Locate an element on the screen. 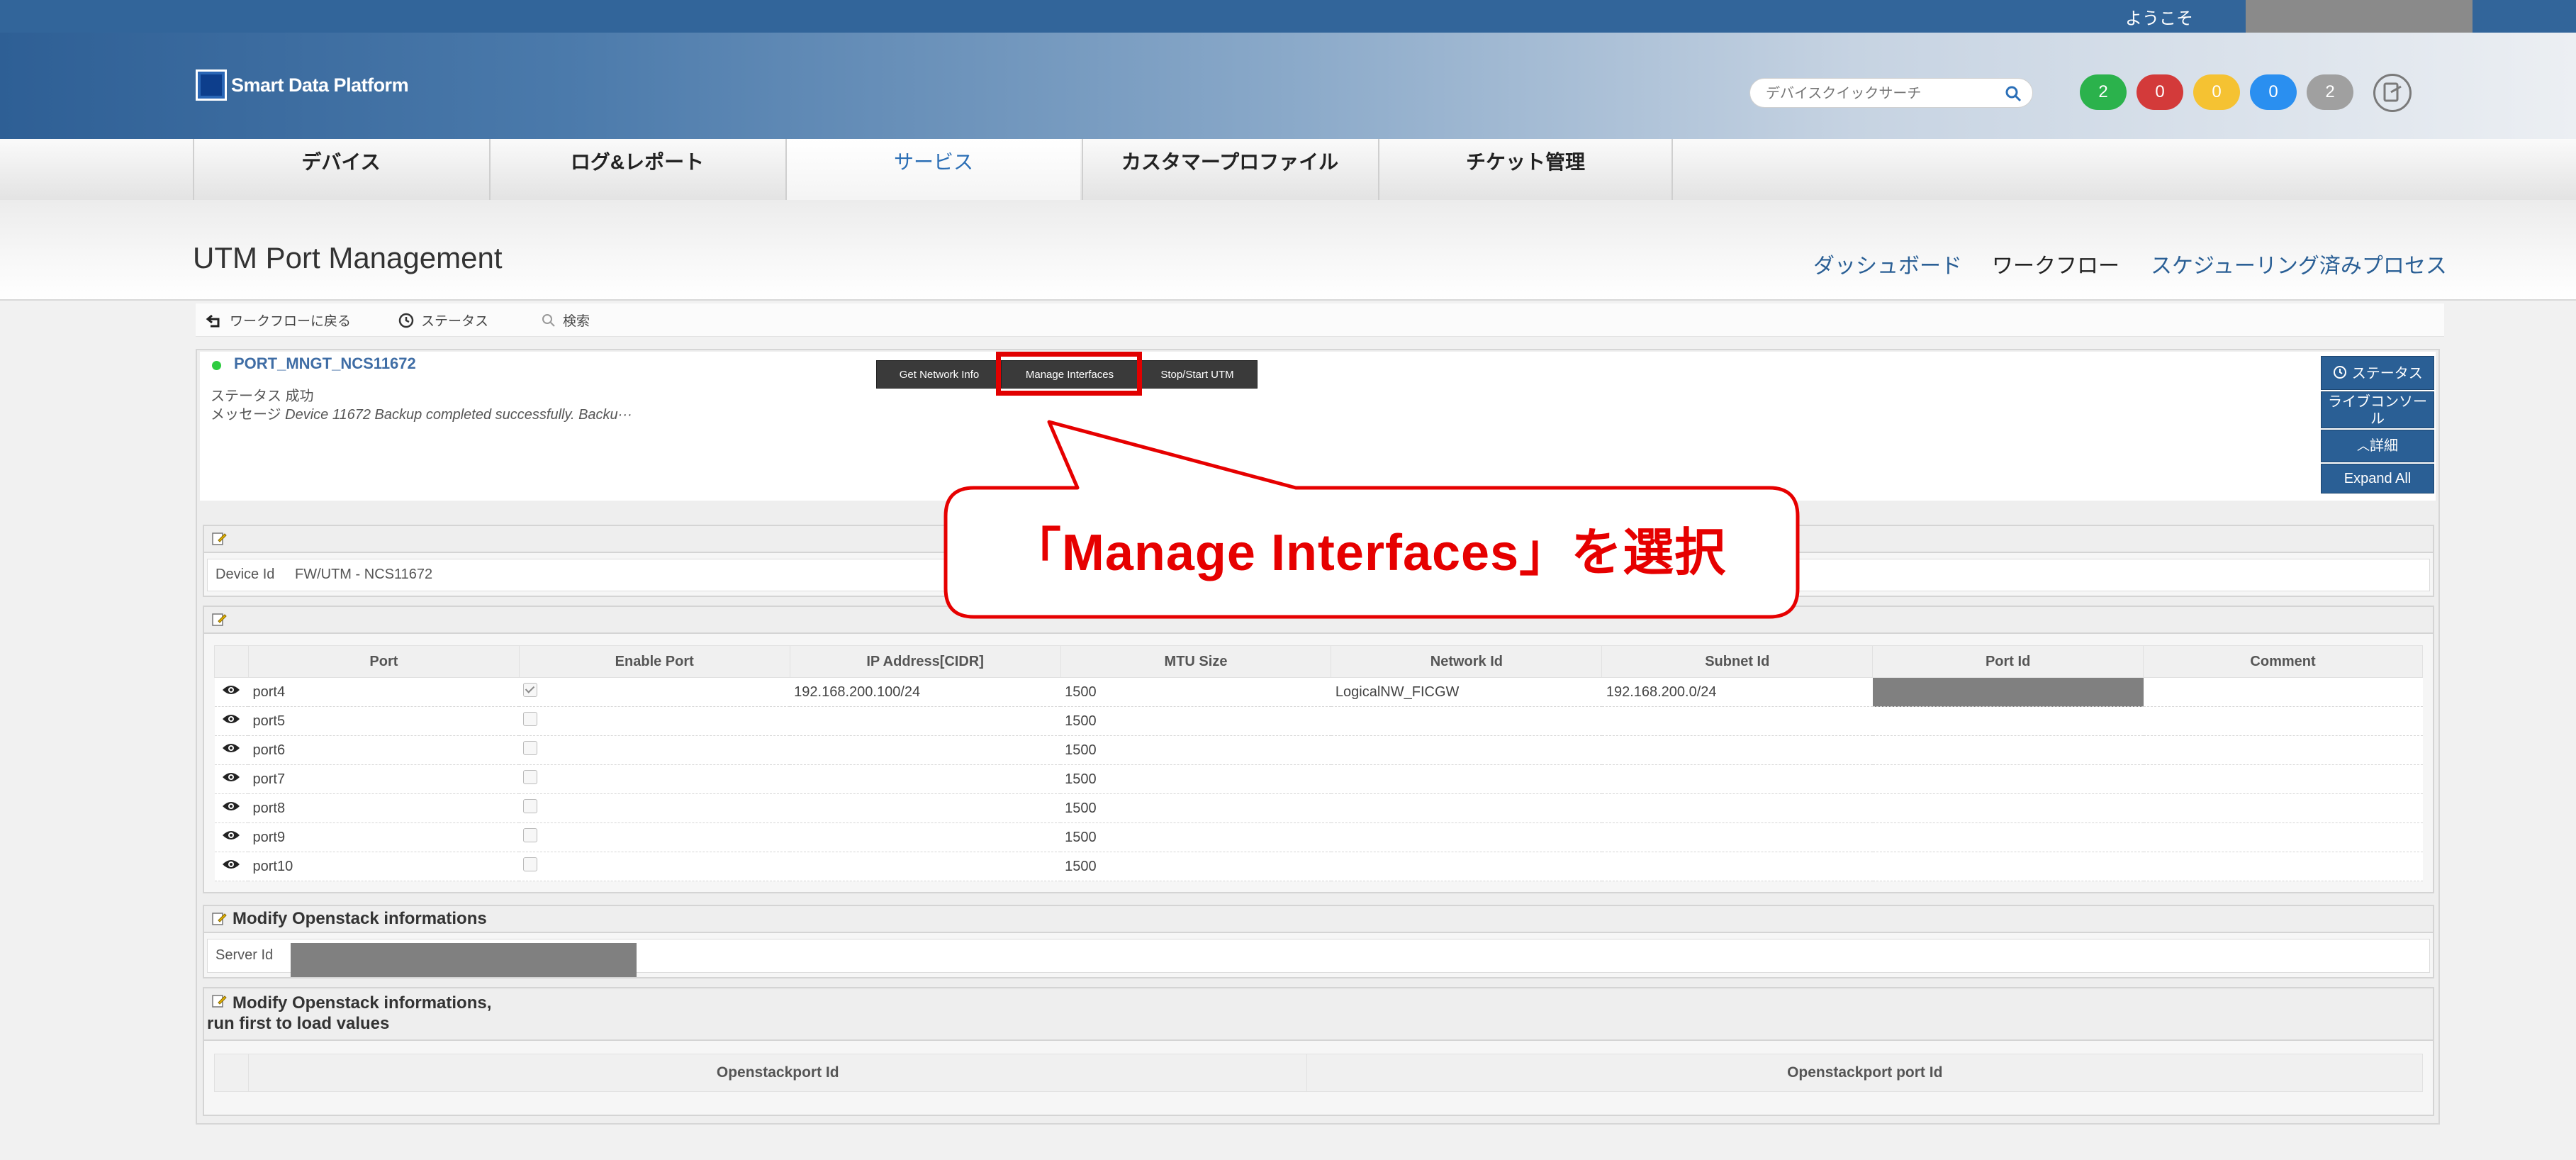 Image resolution: width=2576 pixels, height=1160 pixels. badge-error-count: 0 is located at coordinates (2160, 92).